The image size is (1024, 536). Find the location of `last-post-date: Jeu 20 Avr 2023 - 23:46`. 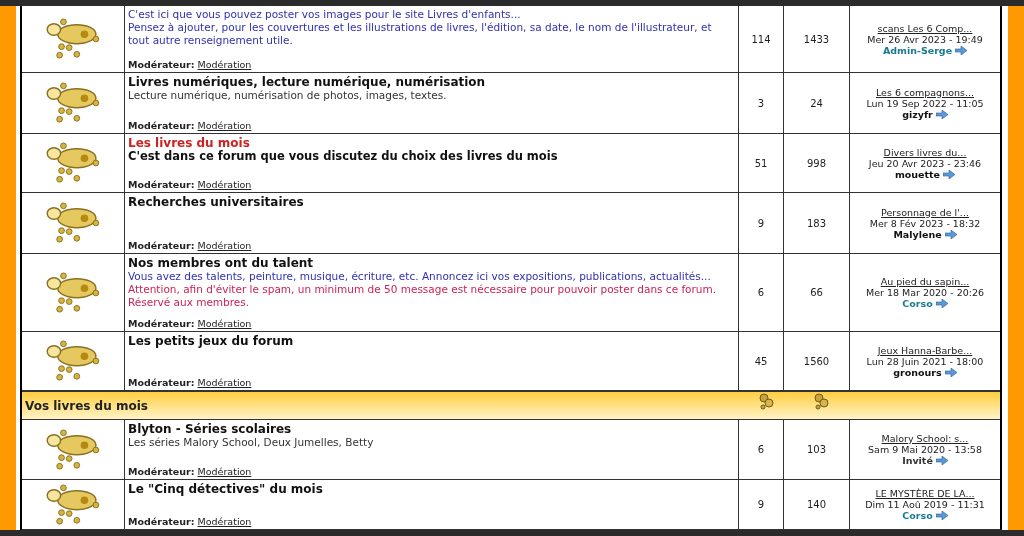

last-post-date: Jeu 20 Avr 2023 - 23:46 is located at coordinates (925, 163).